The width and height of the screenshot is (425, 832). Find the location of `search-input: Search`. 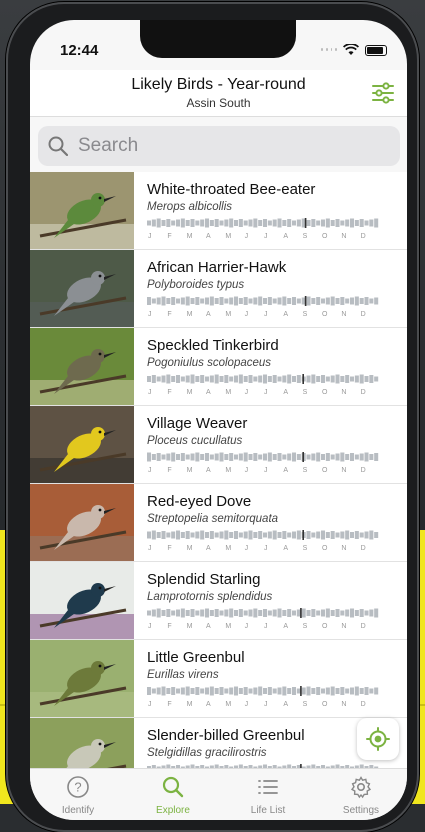

search-input: Search is located at coordinates (108, 146).